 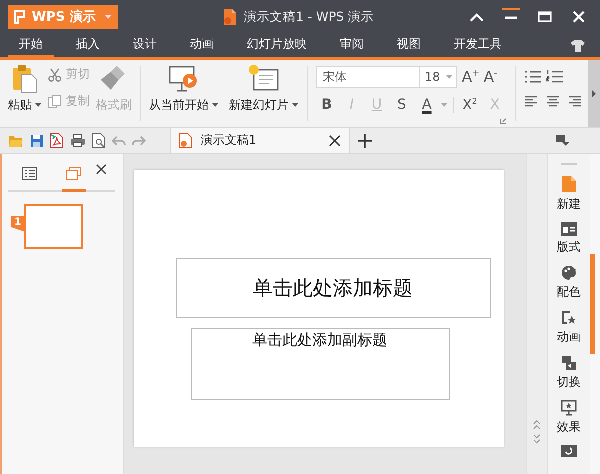 I want to click on pdf-export-icon, so click(x=57, y=140).